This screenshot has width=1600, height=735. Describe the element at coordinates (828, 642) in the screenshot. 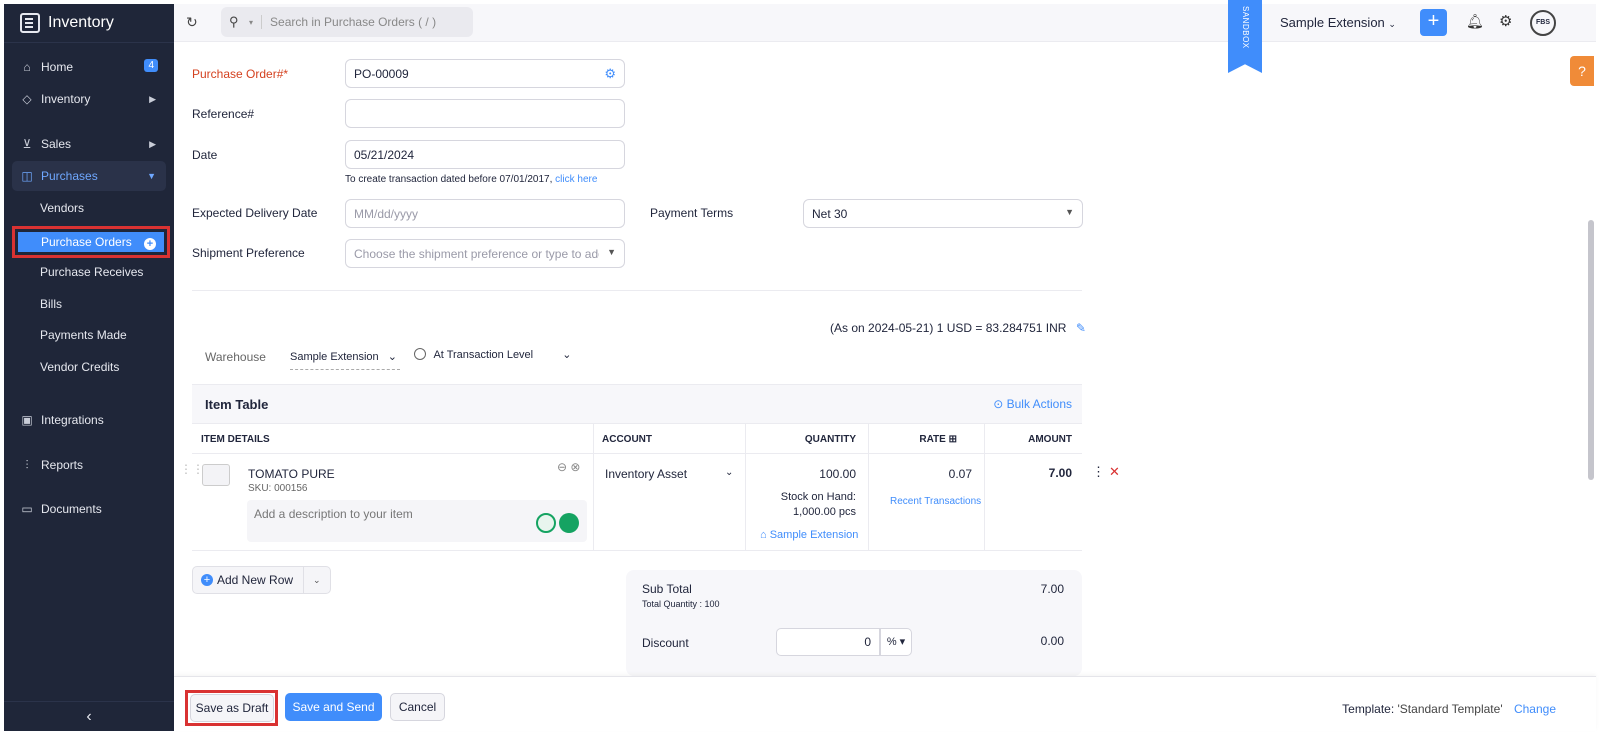

I see `discount-input: 0` at that location.